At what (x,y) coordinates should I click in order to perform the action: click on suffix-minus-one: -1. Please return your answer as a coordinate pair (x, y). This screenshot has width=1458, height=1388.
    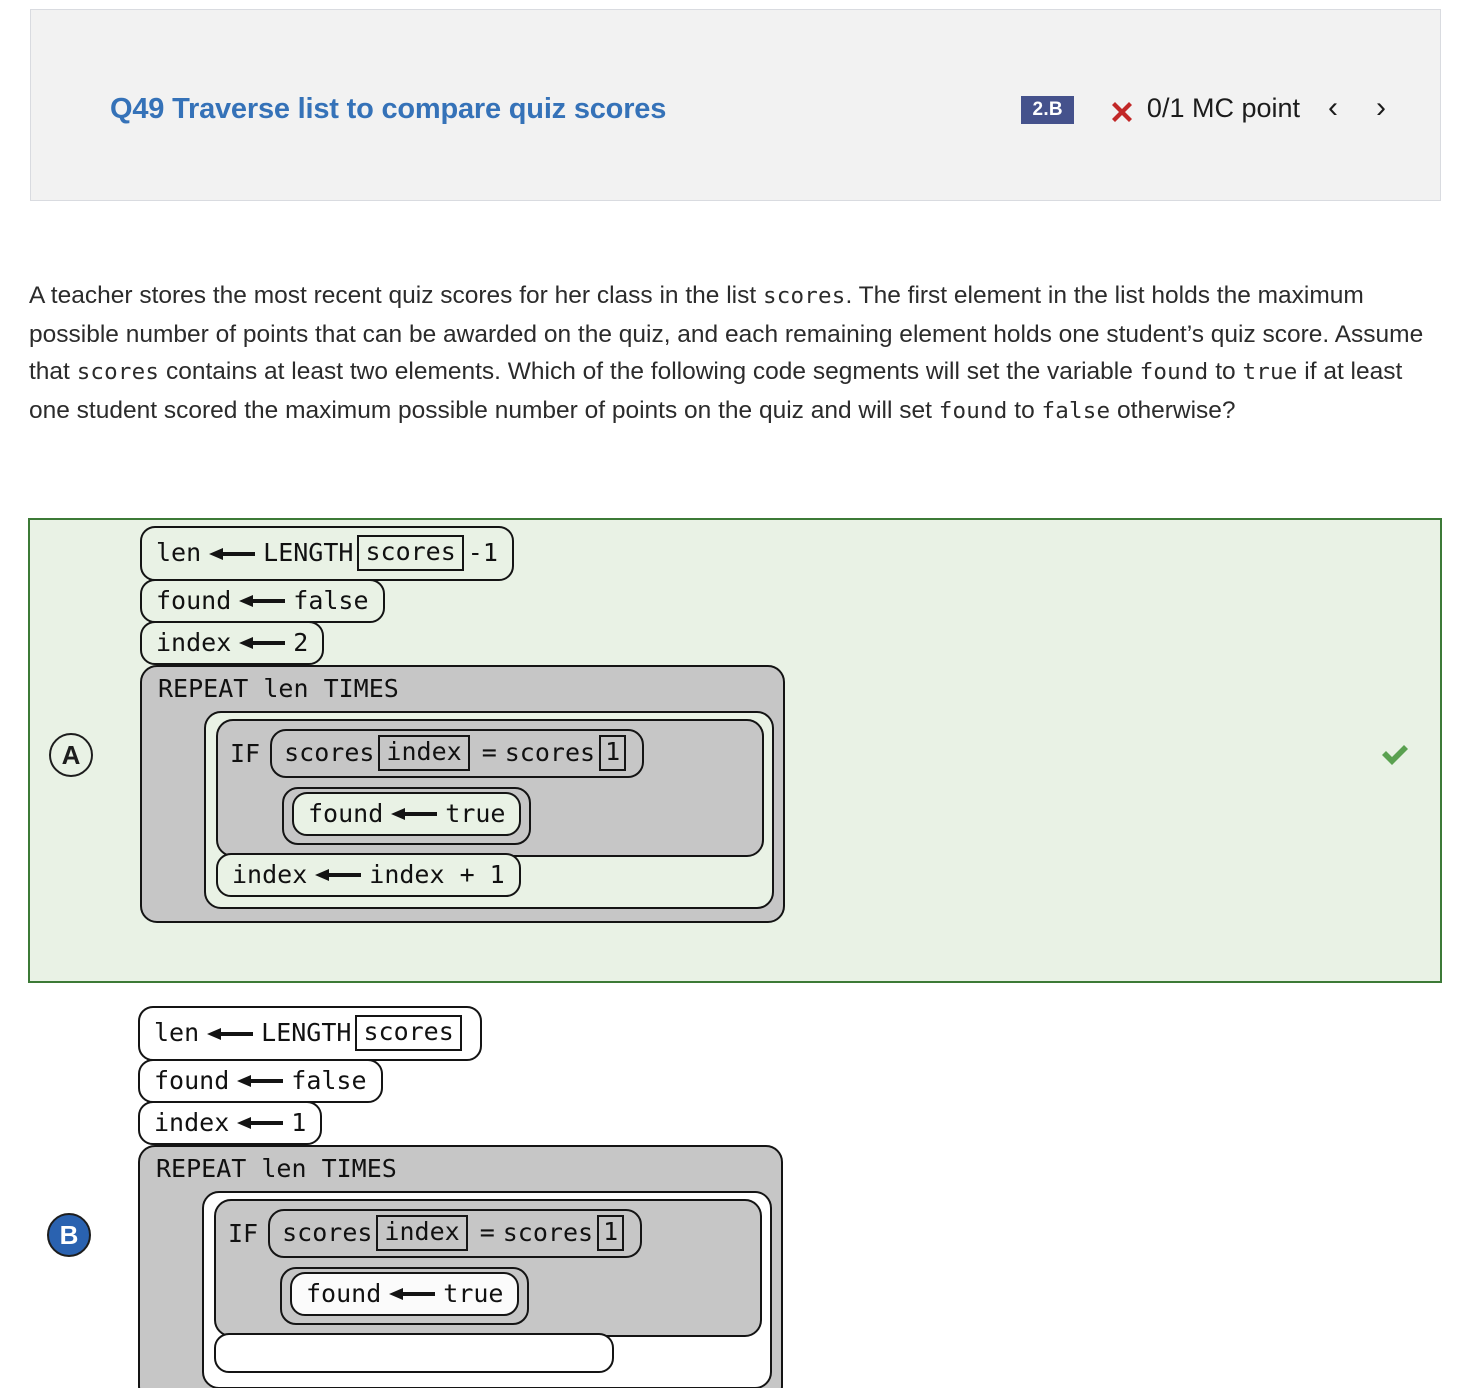
    Looking at the image, I should click on (482, 553).